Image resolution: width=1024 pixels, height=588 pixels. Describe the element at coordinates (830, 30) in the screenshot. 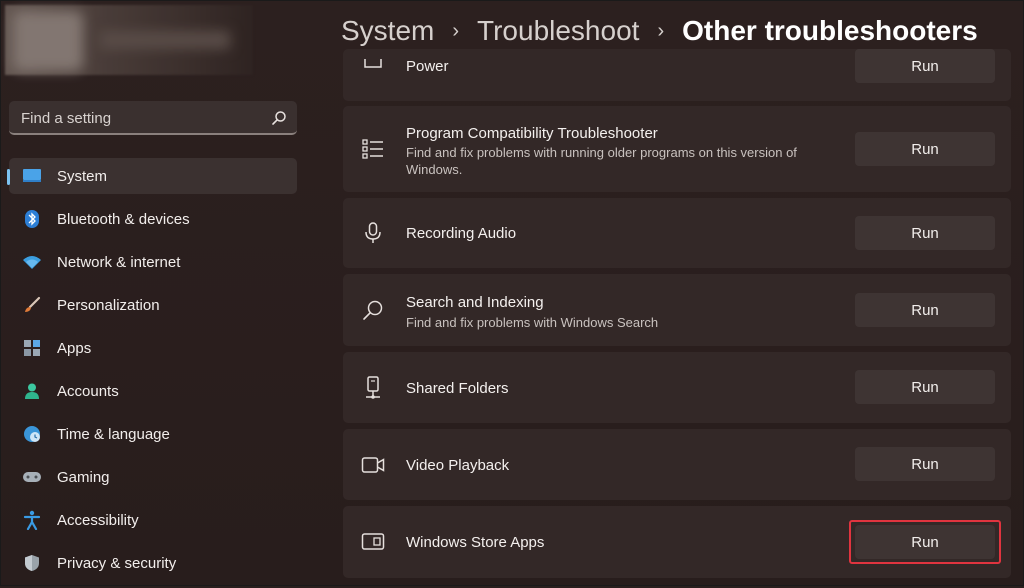

I see `page-title: Other troubleshooters` at that location.